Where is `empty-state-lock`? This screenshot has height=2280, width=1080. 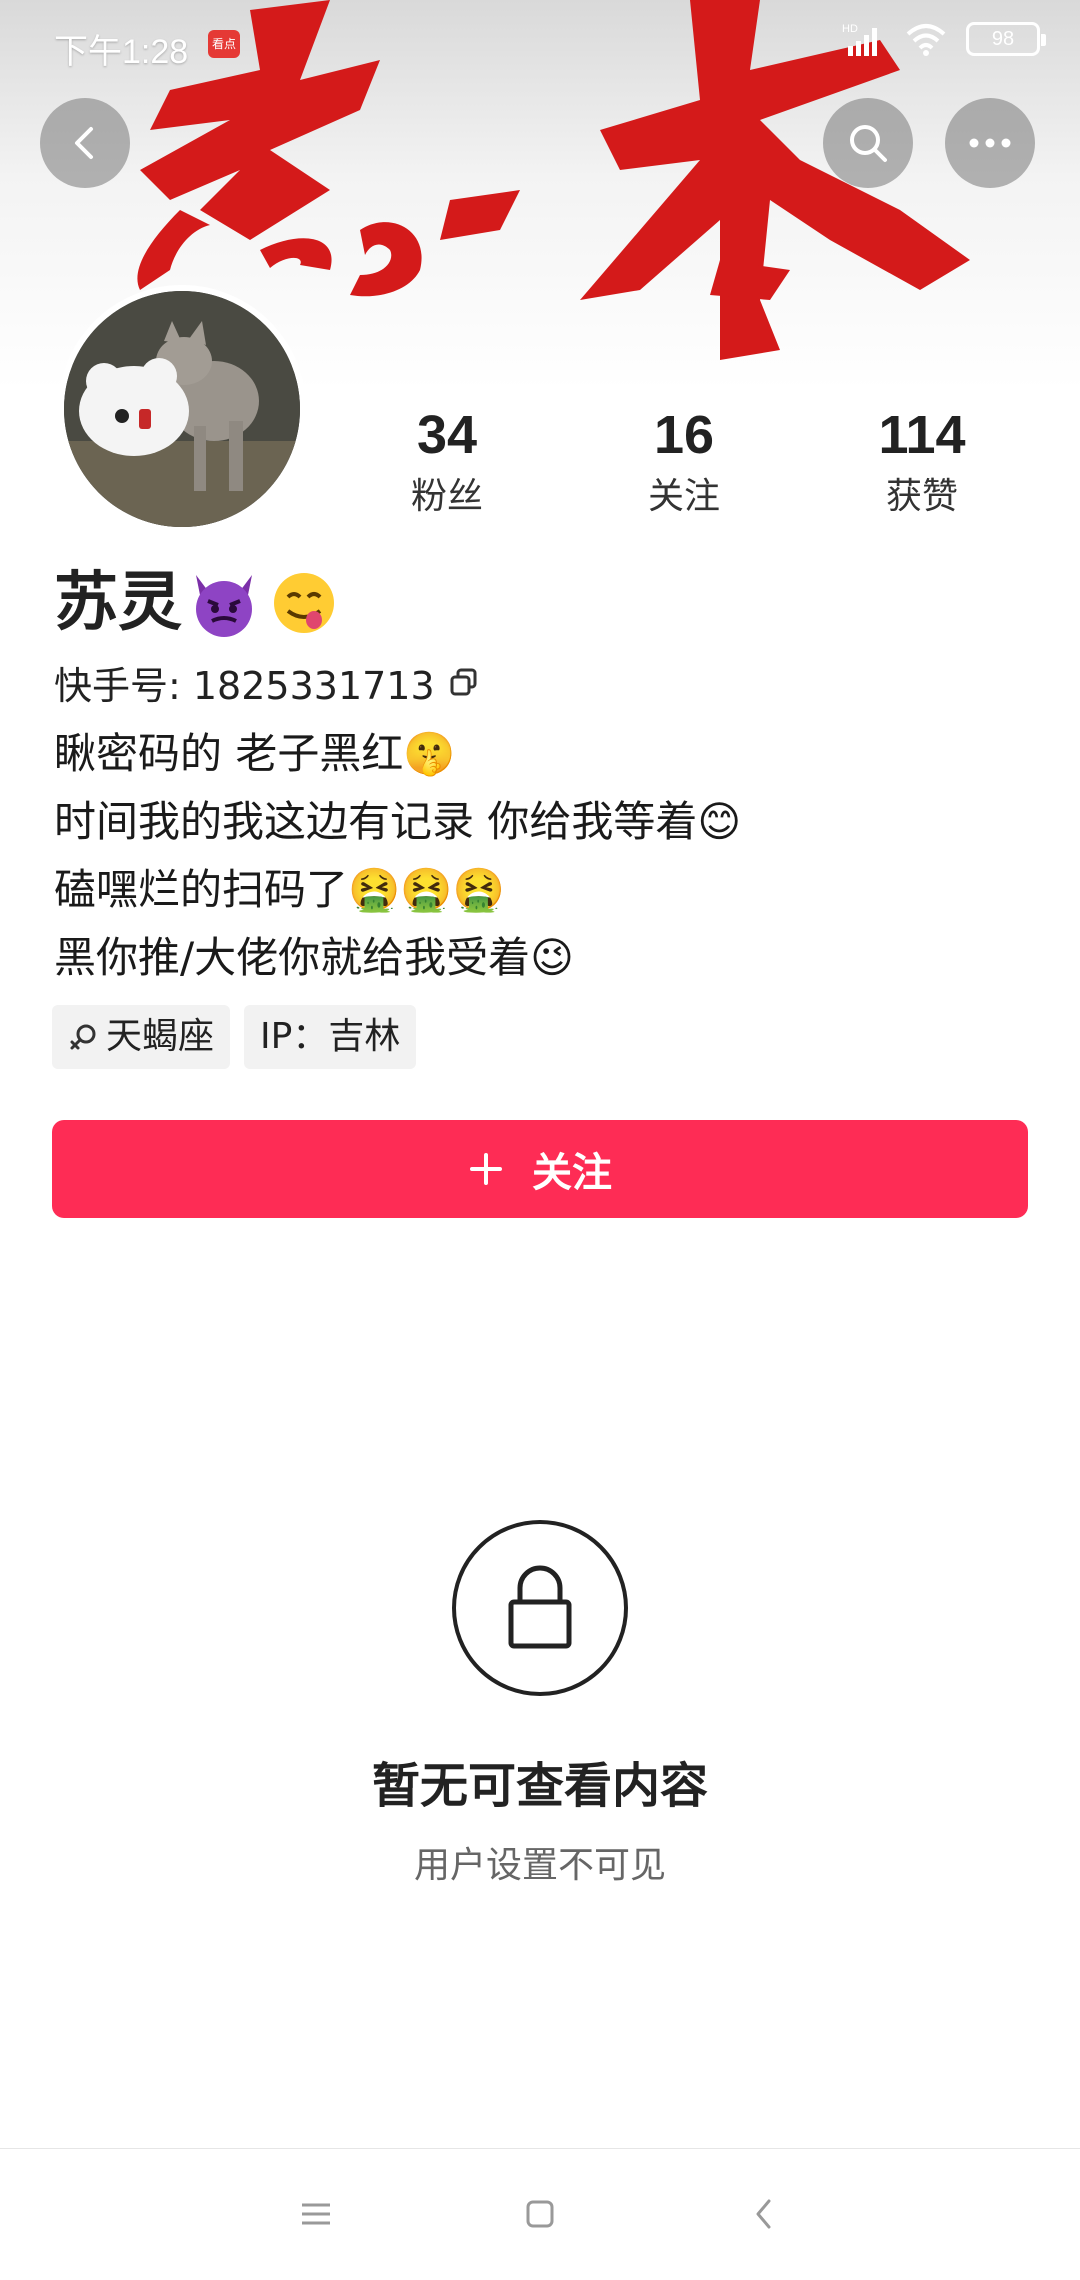 empty-state-lock is located at coordinates (540, 1608).